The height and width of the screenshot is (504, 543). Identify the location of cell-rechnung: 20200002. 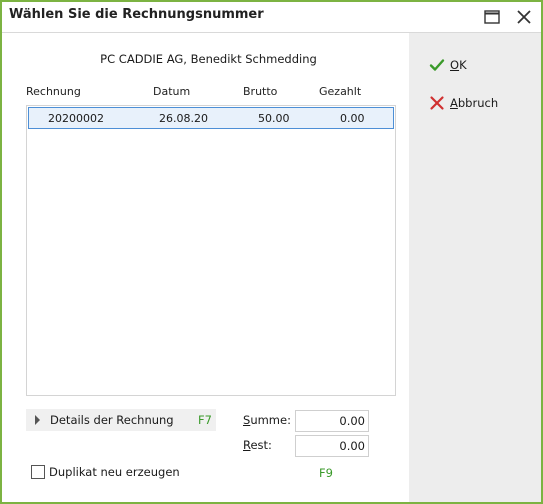
(76, 118).